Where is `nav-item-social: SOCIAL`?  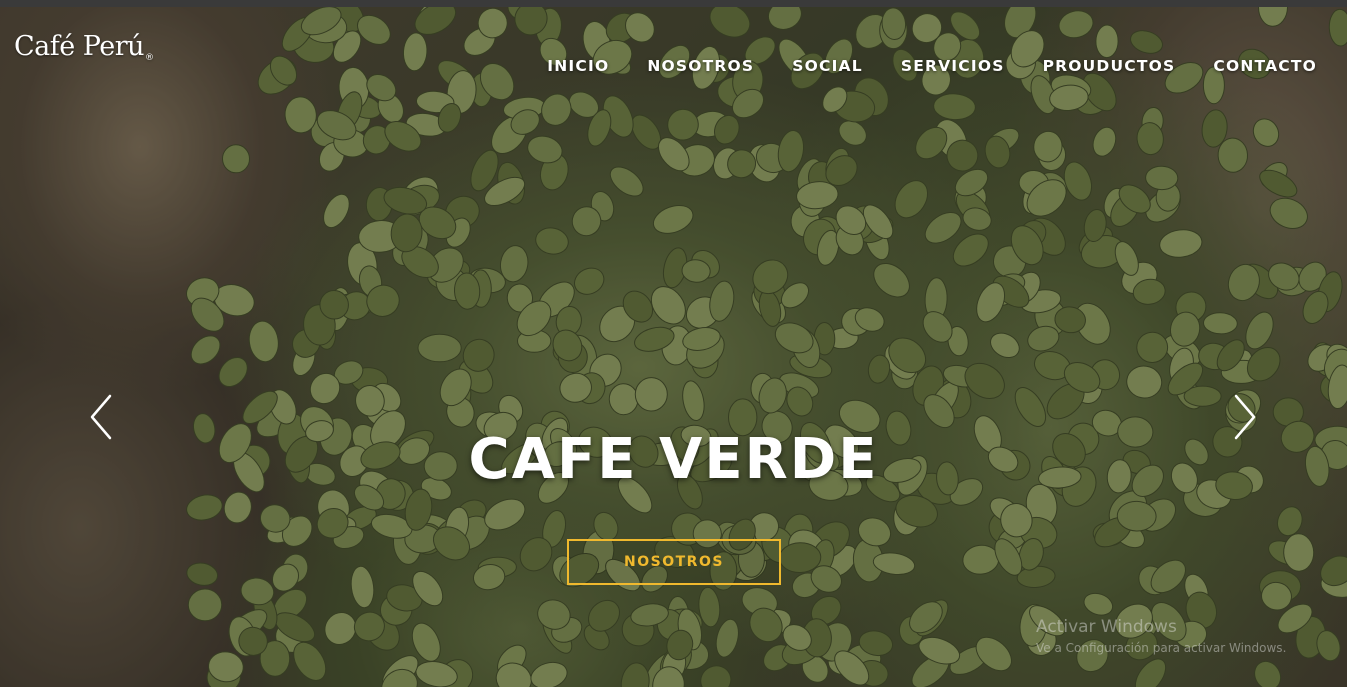 nav-item-social: SOCIAL is located at coordinates (827, 66).